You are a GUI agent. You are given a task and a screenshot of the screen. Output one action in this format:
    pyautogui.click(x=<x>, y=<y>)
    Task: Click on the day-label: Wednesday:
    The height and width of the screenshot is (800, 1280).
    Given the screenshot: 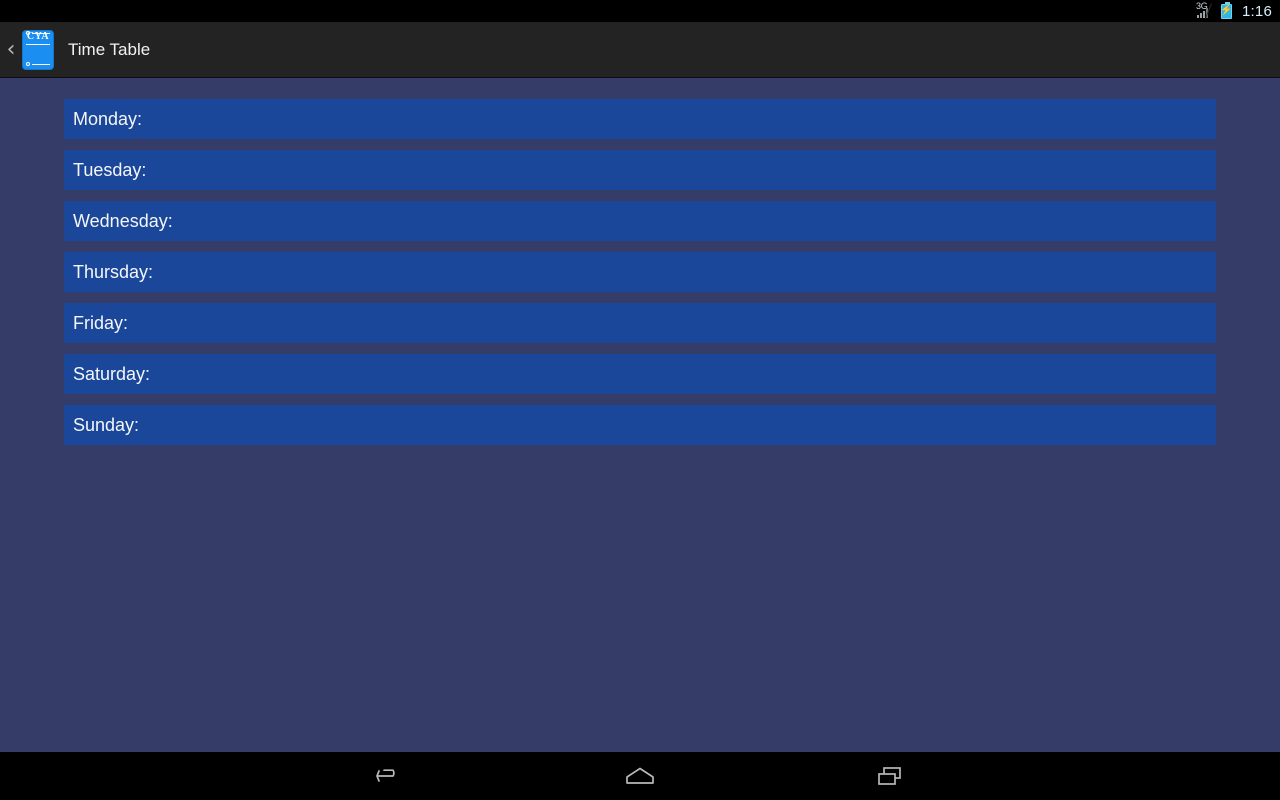 What is the action you would take?
    pyautogui.click(x=123, y=220)
    